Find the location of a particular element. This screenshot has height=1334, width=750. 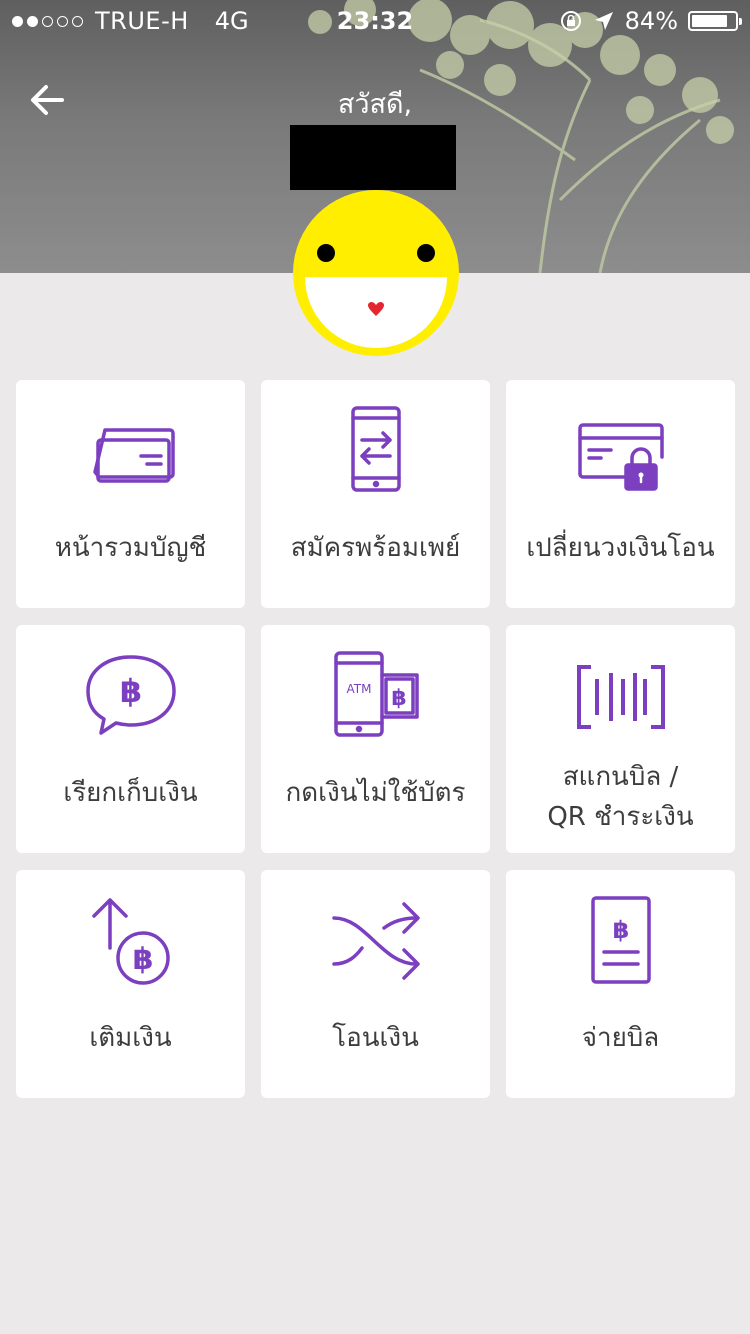

tile-promptpay-register: สมัครพร้อมเพย์ is located at coordinates (375, 494).